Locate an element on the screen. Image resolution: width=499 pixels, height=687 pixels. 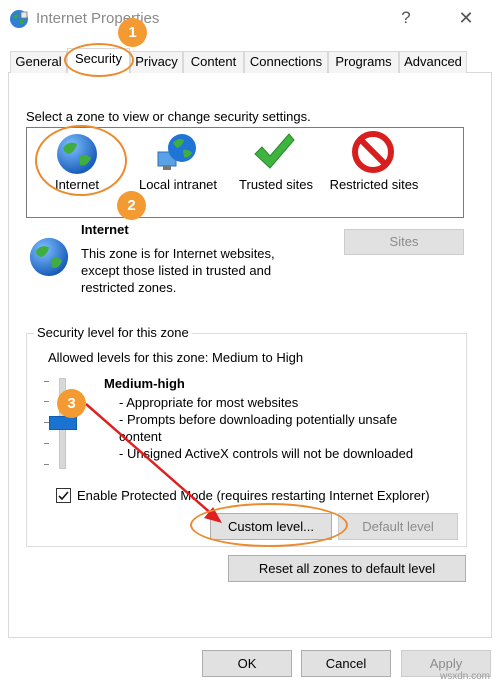
sites-button: Sites is located at coordinates (404, 242).